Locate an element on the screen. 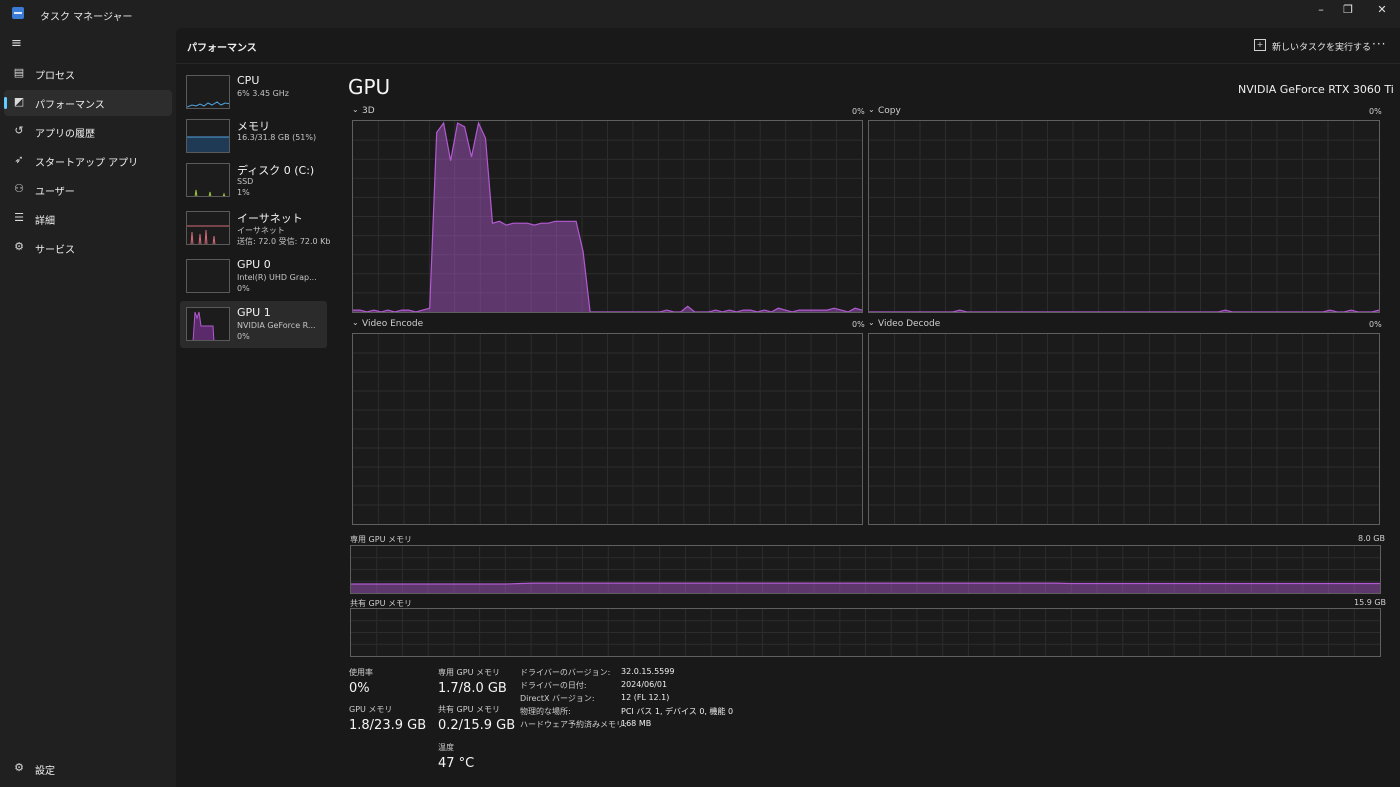 The height and width of the screenshot is (787, 1400). sidebar-item-services: ⚙ サービス is located at coordinates (88, 248).